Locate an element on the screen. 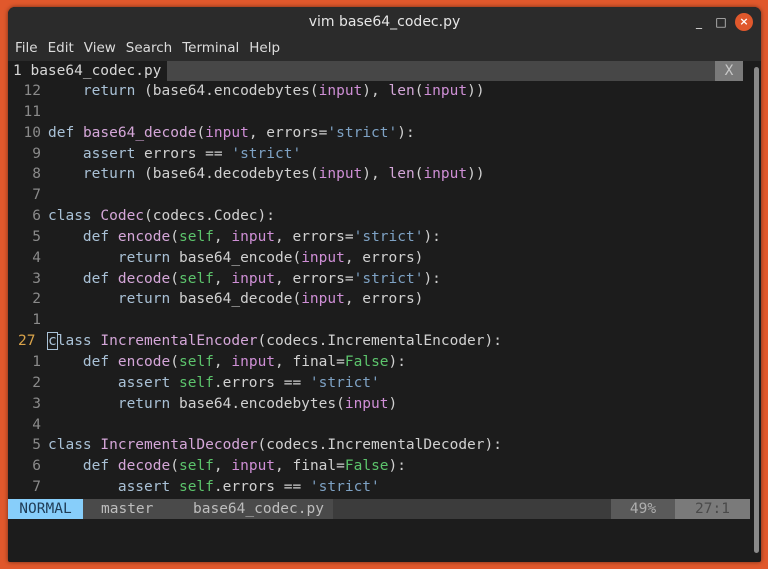 The width and height of the screenshot is (768, 569). menu-file: File is located at coordinates (26, 48).